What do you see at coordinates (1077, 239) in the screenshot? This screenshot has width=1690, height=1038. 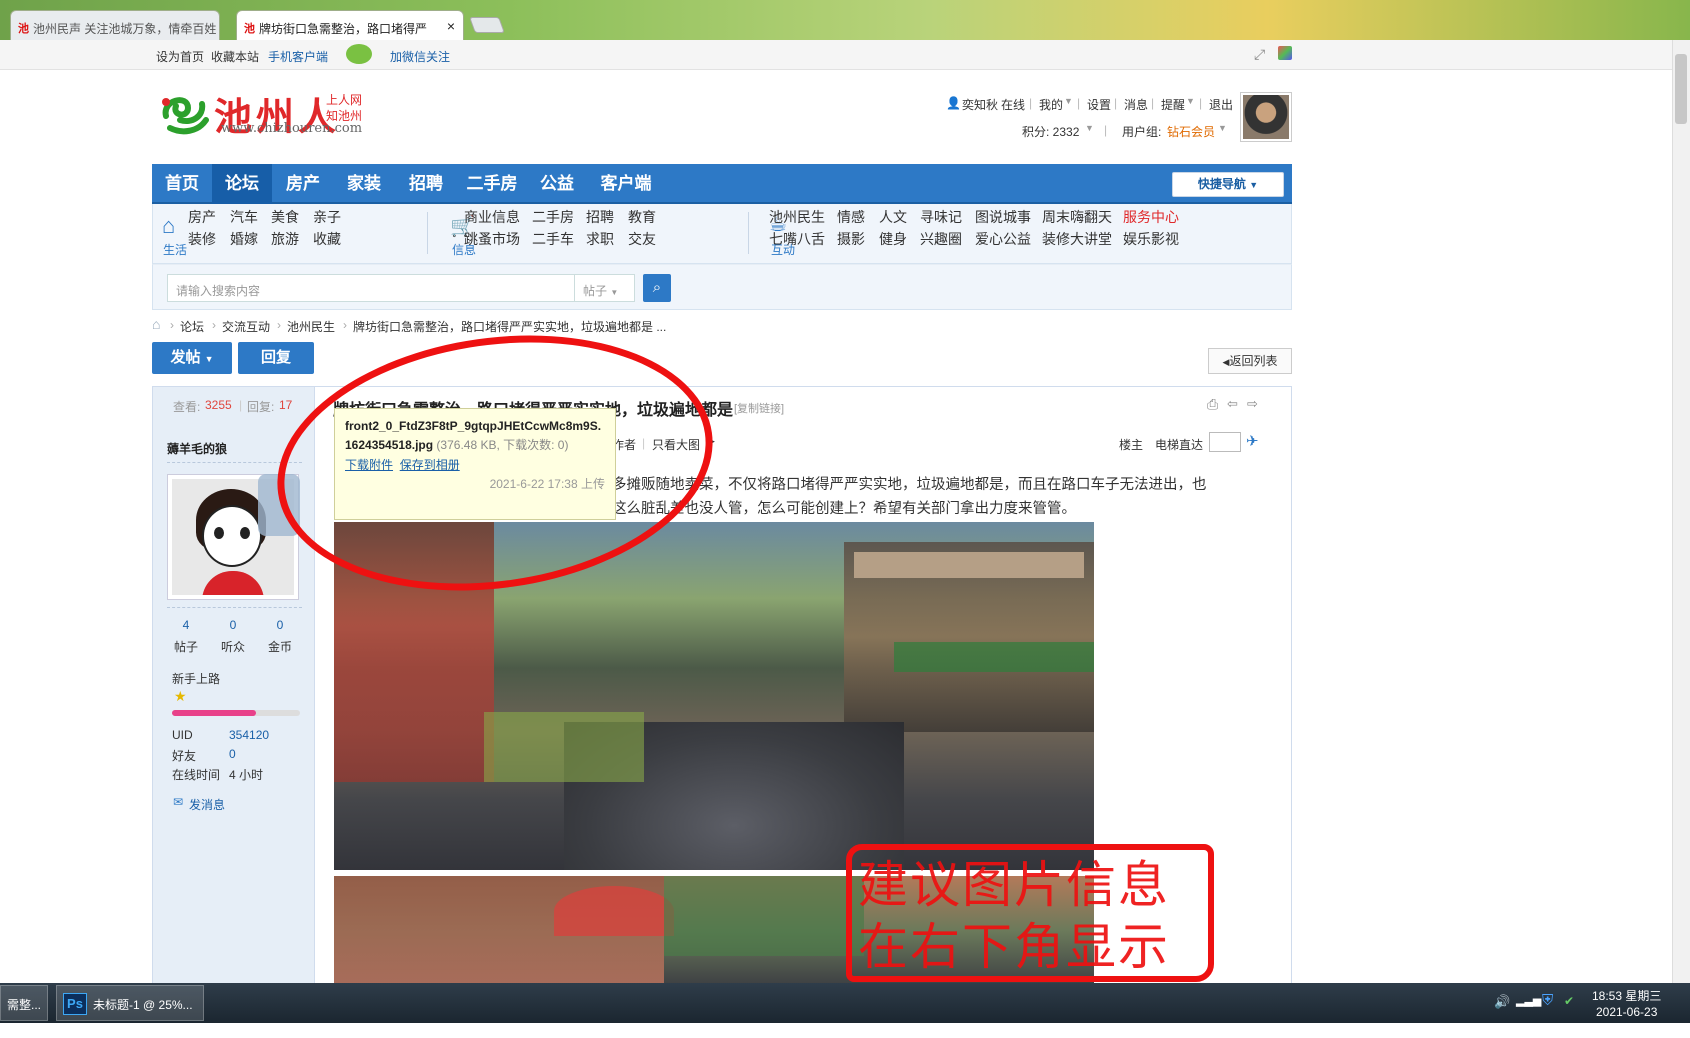 I see `subnav-interact_row2-5: 装修大讲堂` at bounding box center [1077, 239].